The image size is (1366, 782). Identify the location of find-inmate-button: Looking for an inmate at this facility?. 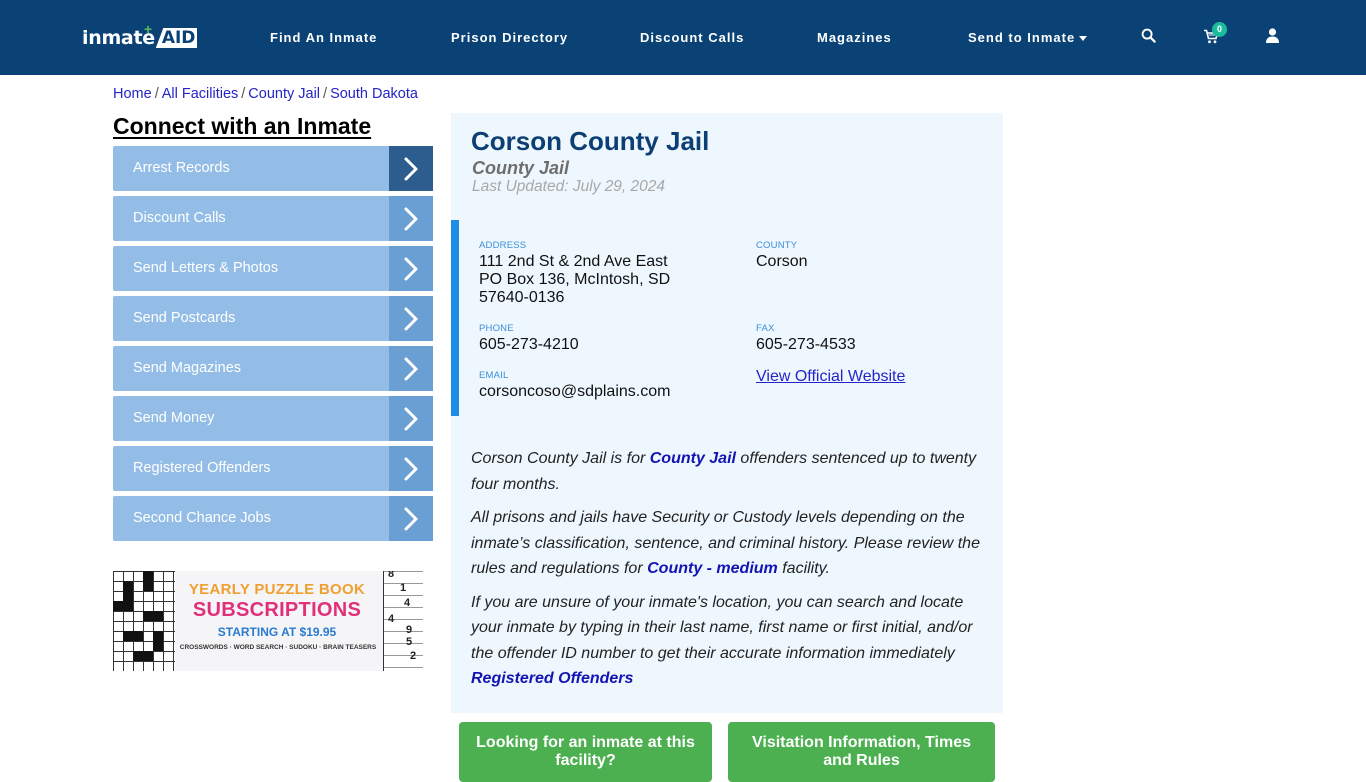
(585, 752).